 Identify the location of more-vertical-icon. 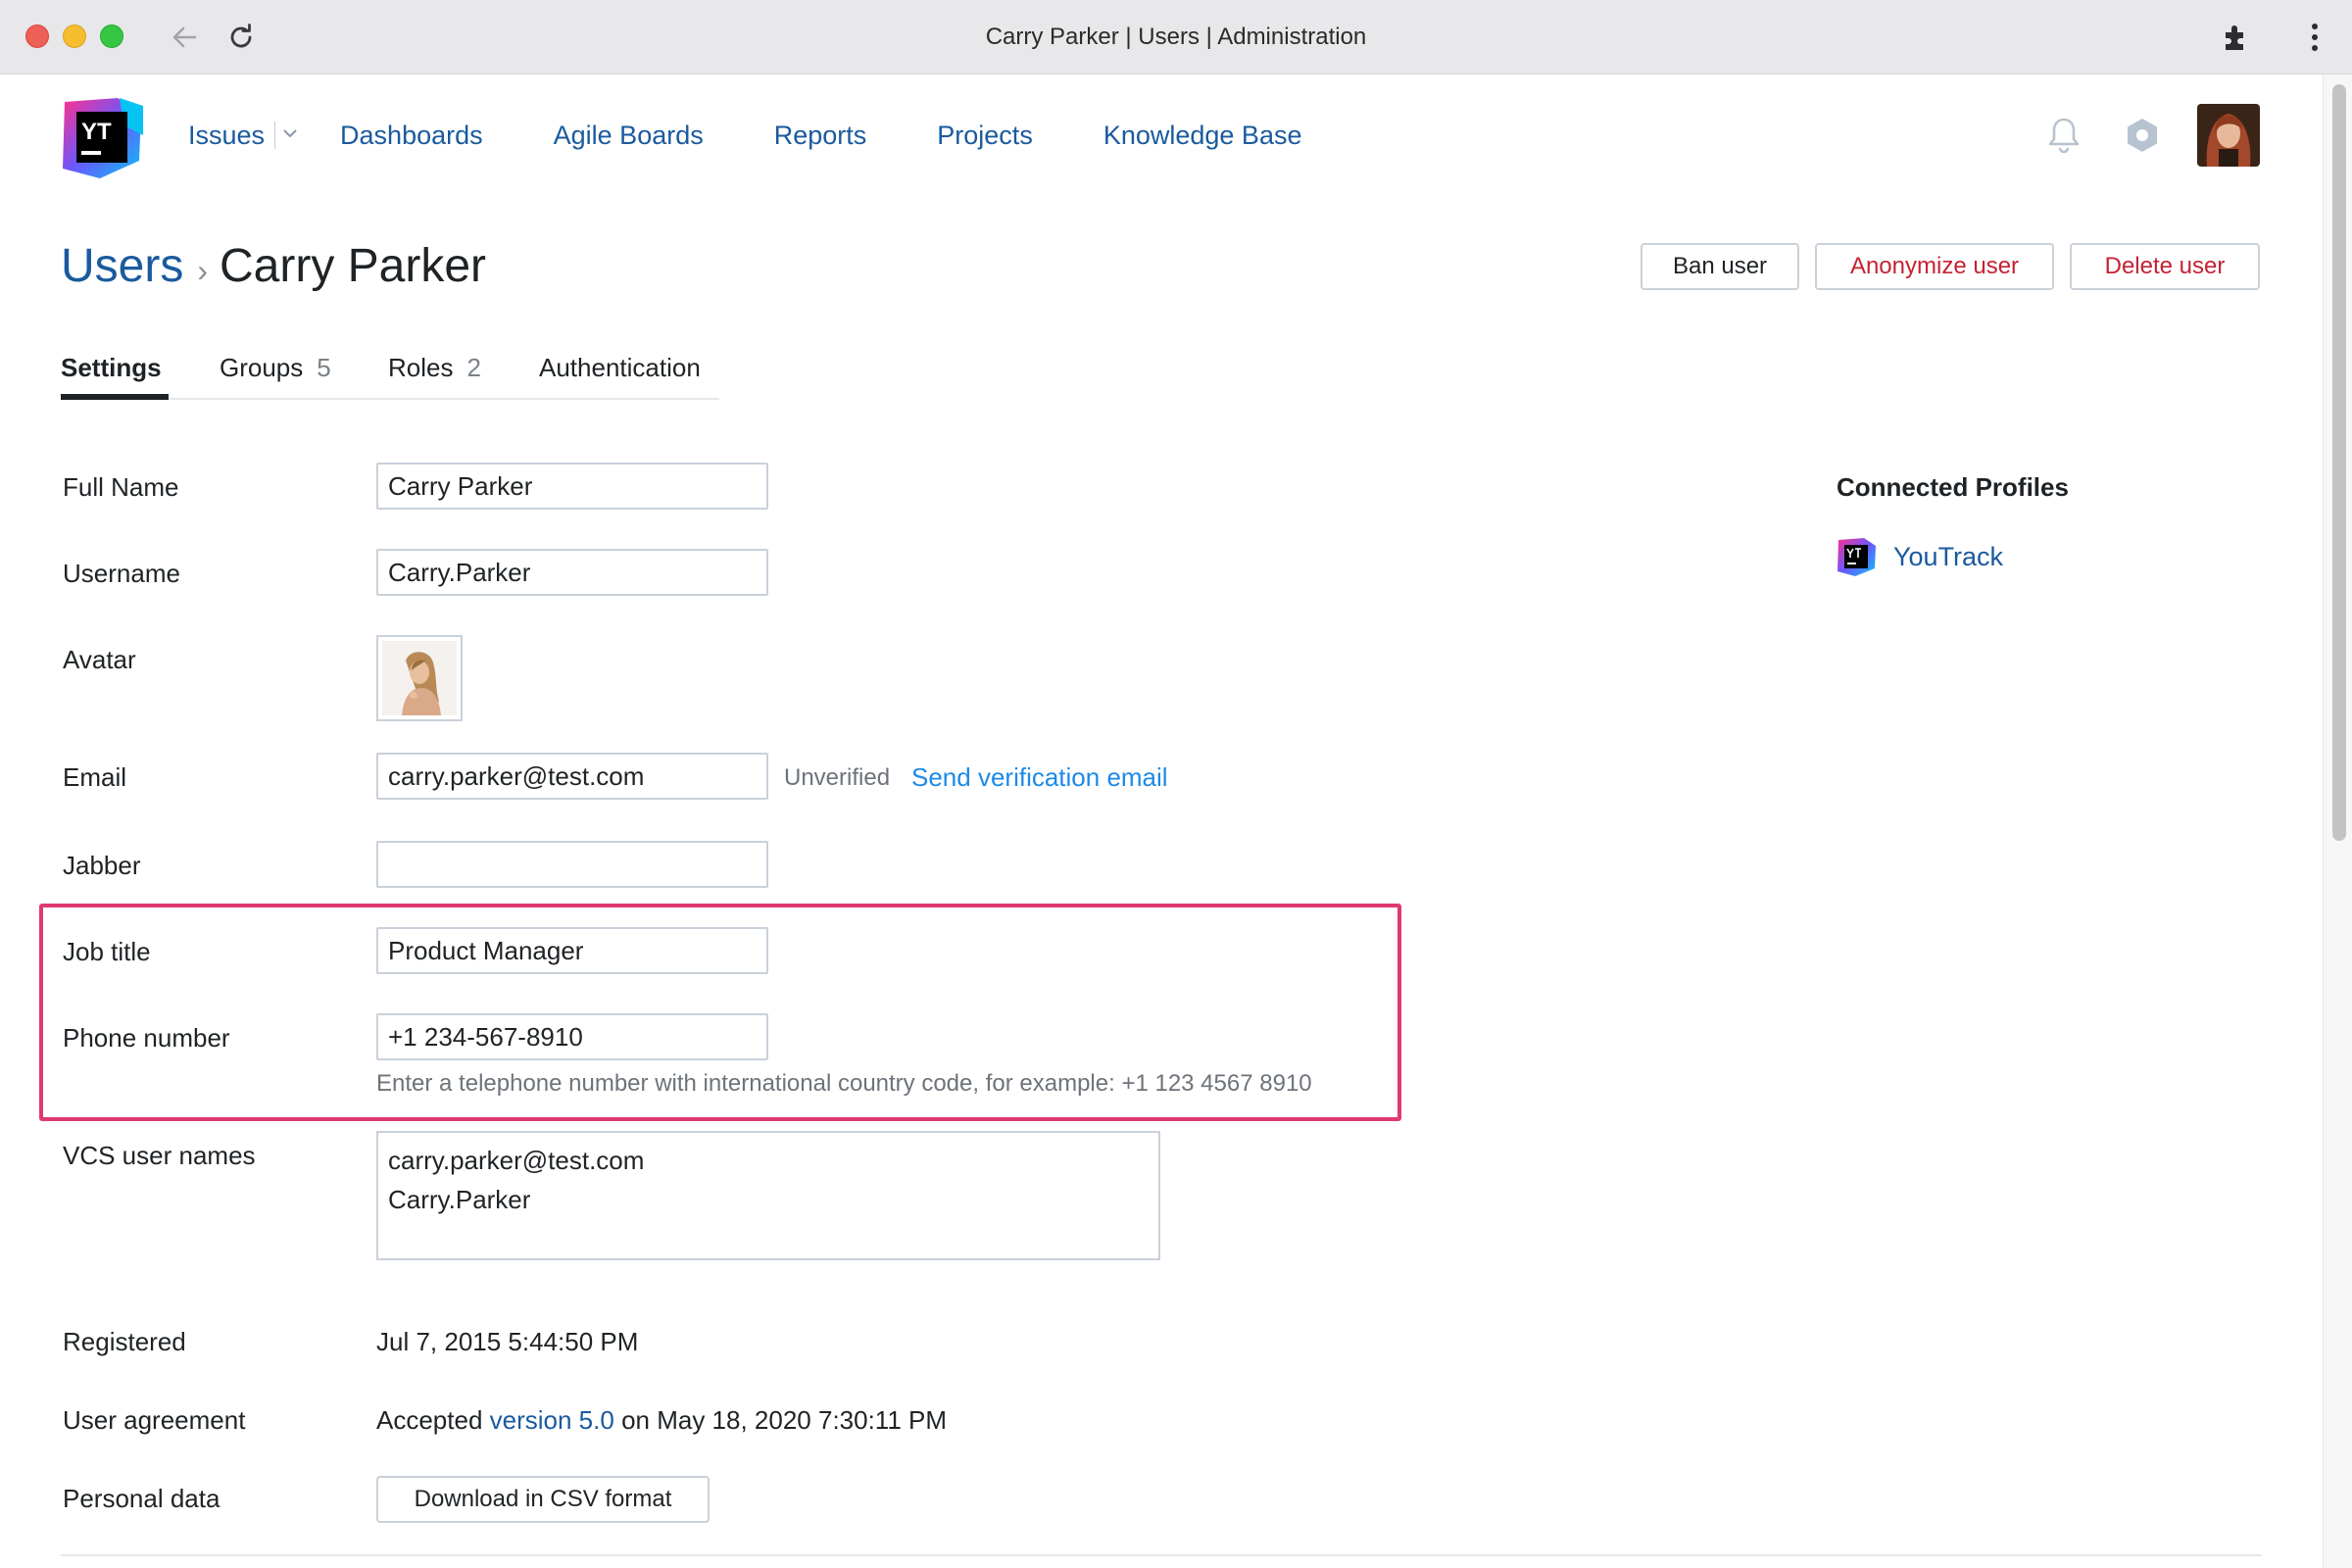
(2314, 37).